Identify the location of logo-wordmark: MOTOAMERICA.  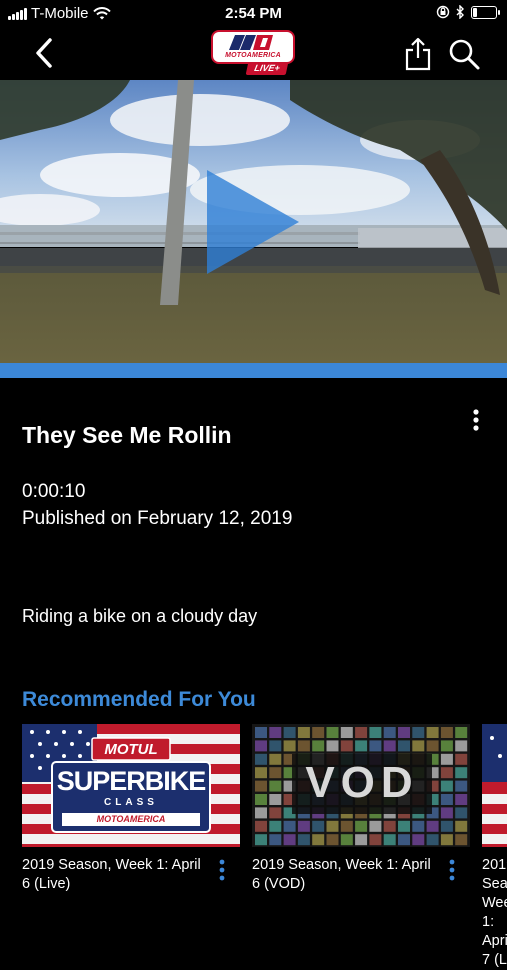
(253, 55).